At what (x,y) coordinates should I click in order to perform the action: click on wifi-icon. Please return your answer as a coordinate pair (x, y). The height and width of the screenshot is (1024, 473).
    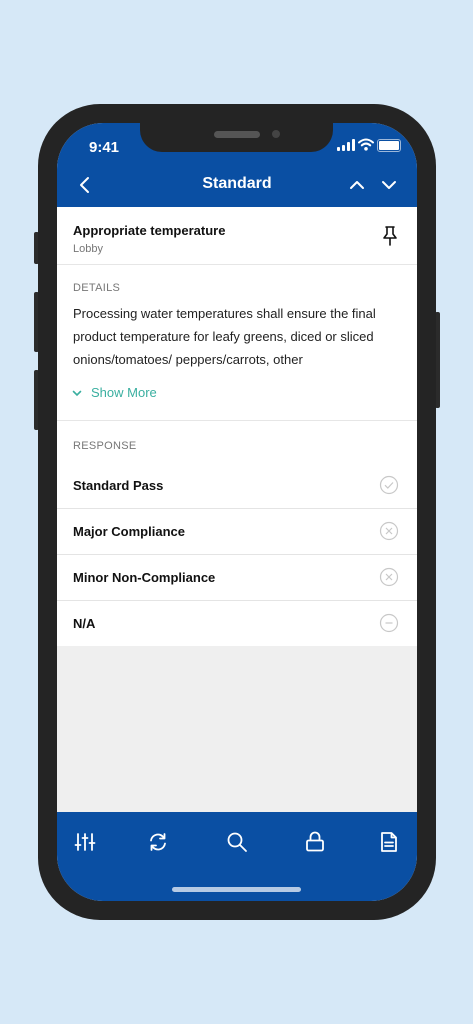
    Looking at the image, I should click on (366, 144).